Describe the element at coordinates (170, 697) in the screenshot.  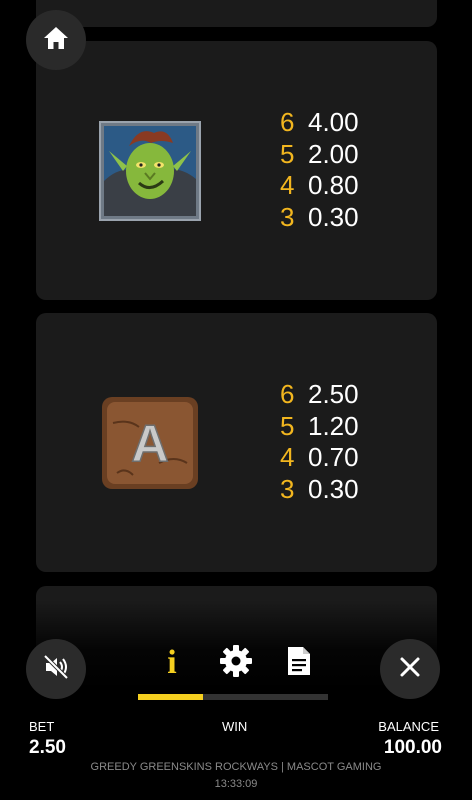
I see `tab-progress-fill` at that location.